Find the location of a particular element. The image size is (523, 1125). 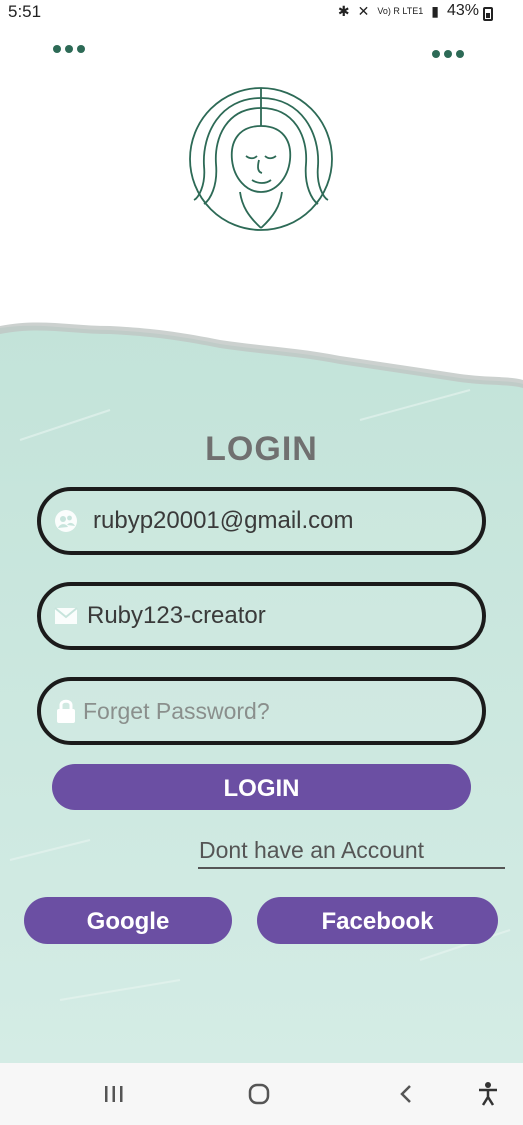

recent-apps-button is located at coordinates (114, 1094).